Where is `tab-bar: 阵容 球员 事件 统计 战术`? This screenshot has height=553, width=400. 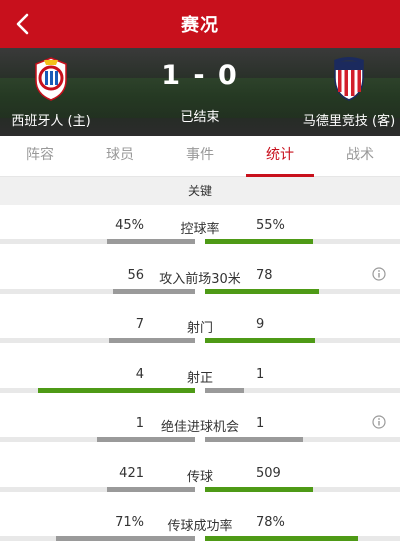 tab-bar: 阵容 球员 事件 统计 战术 is located at coordinates (200, 156).